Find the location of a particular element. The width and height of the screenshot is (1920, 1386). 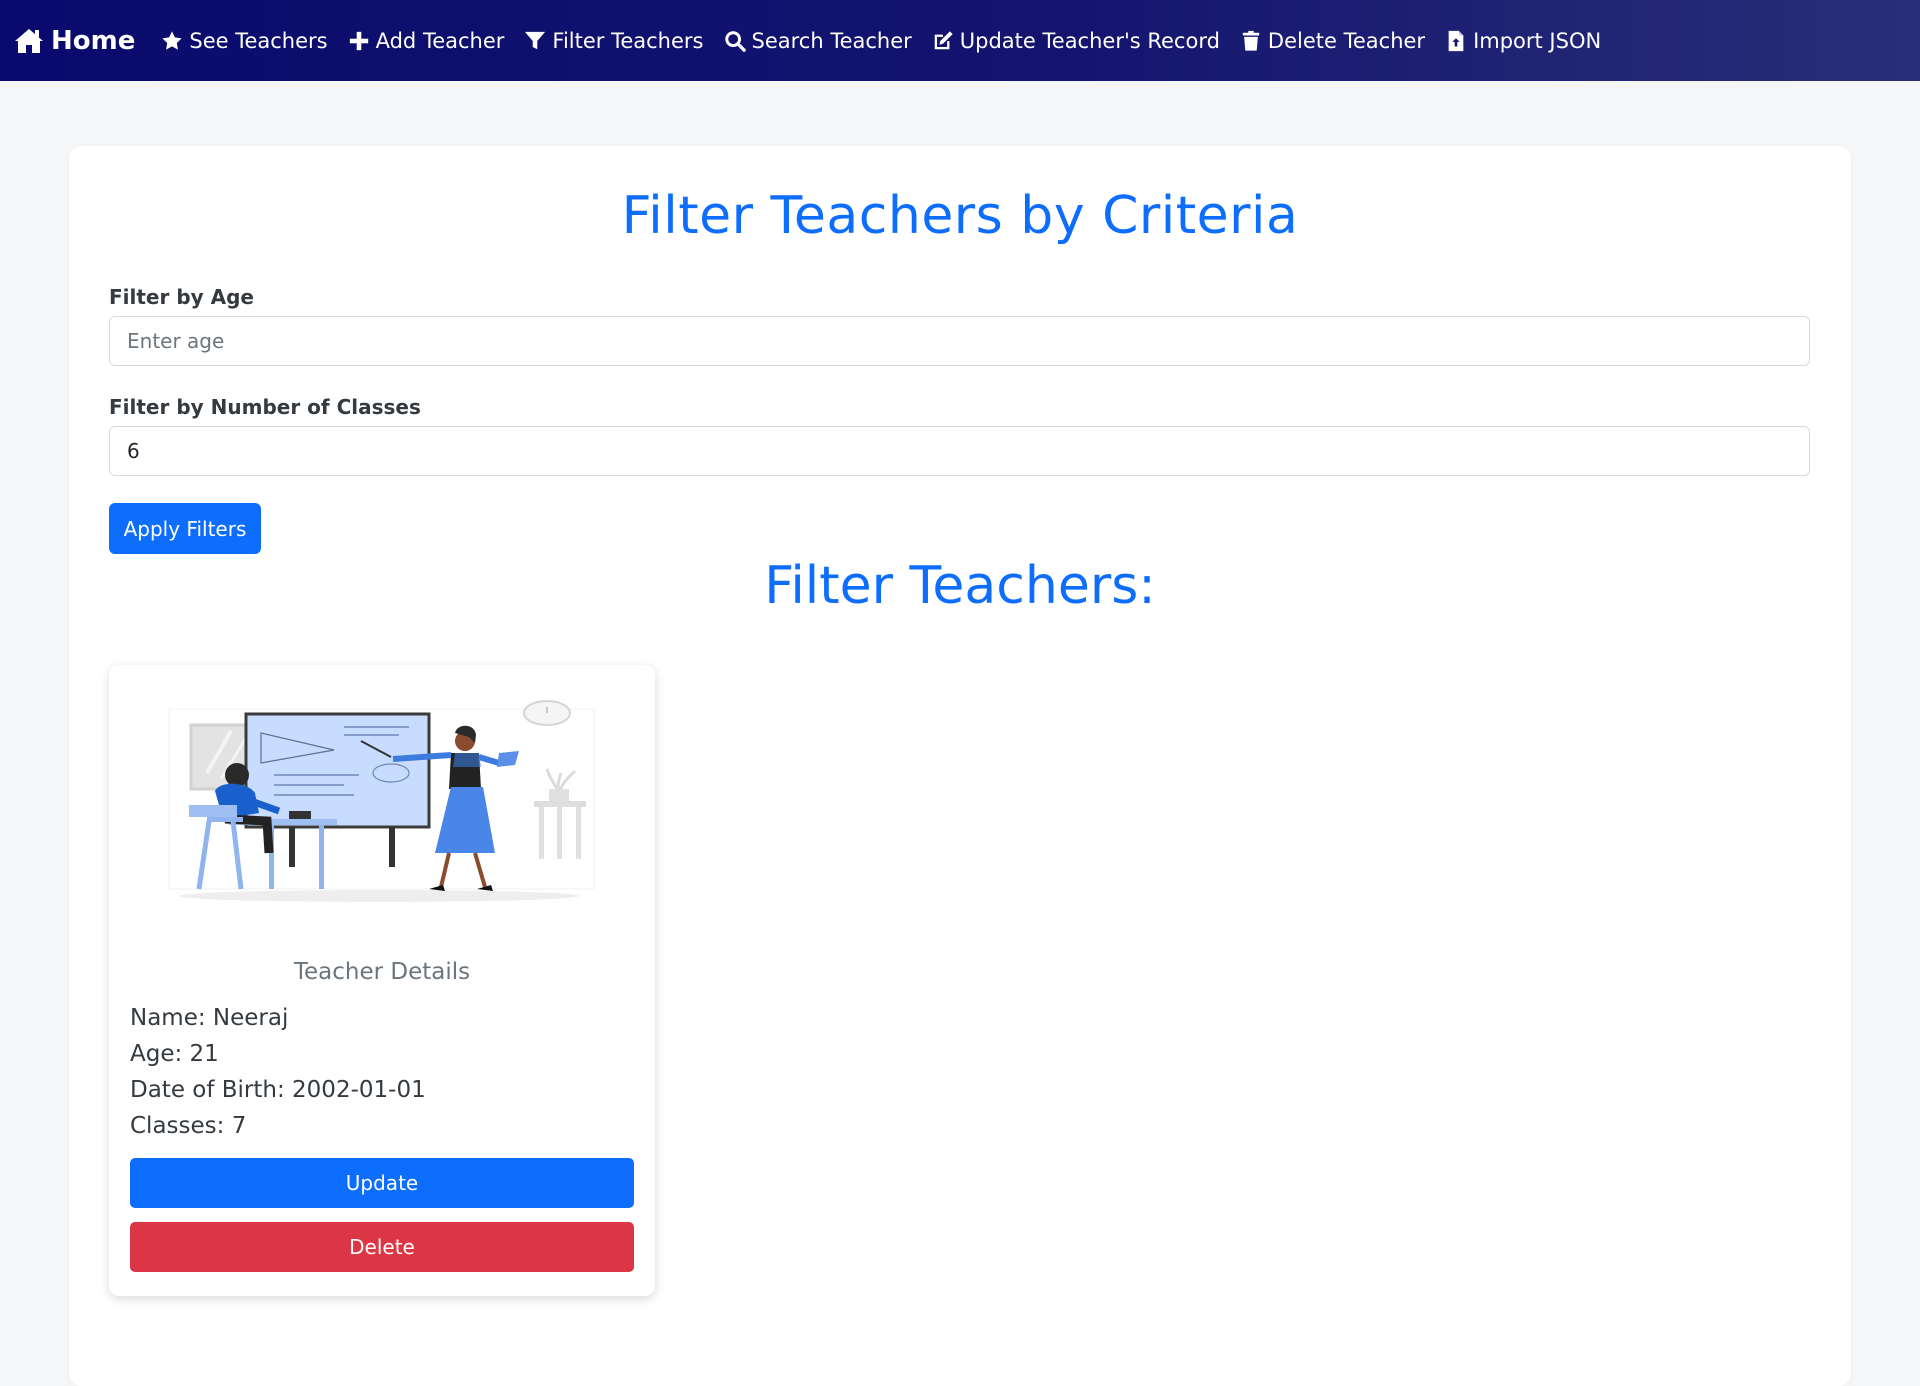

nav-update-record: Update Teacher's Record is located at coordinates (1076, 41).